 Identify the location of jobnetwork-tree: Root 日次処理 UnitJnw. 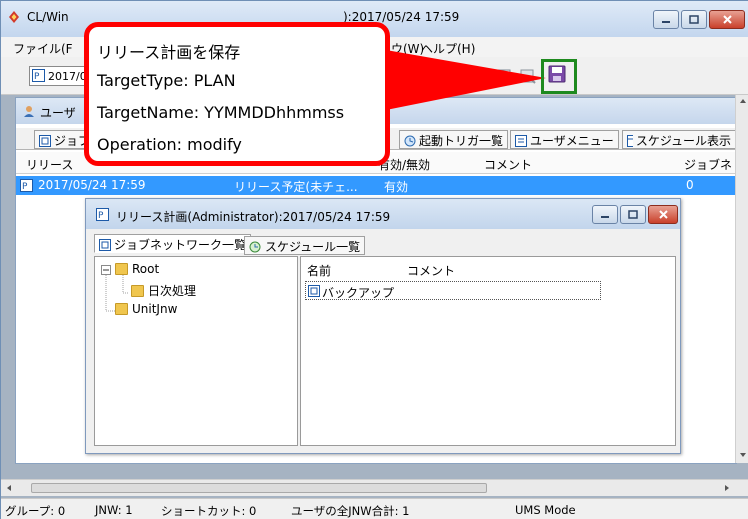
(196, 351).